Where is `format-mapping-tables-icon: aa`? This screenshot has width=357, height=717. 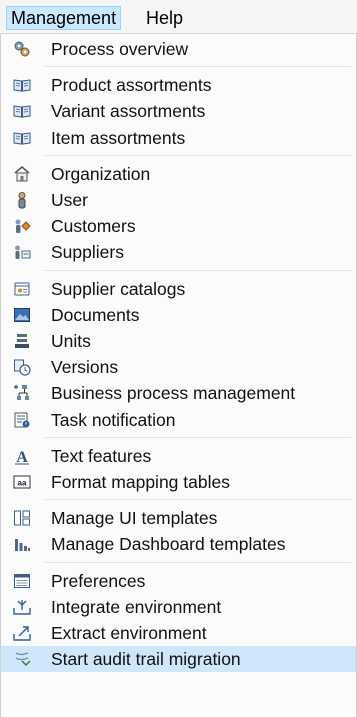 format-mapping-tables-icon: aa is located at coordinates (22, 482).